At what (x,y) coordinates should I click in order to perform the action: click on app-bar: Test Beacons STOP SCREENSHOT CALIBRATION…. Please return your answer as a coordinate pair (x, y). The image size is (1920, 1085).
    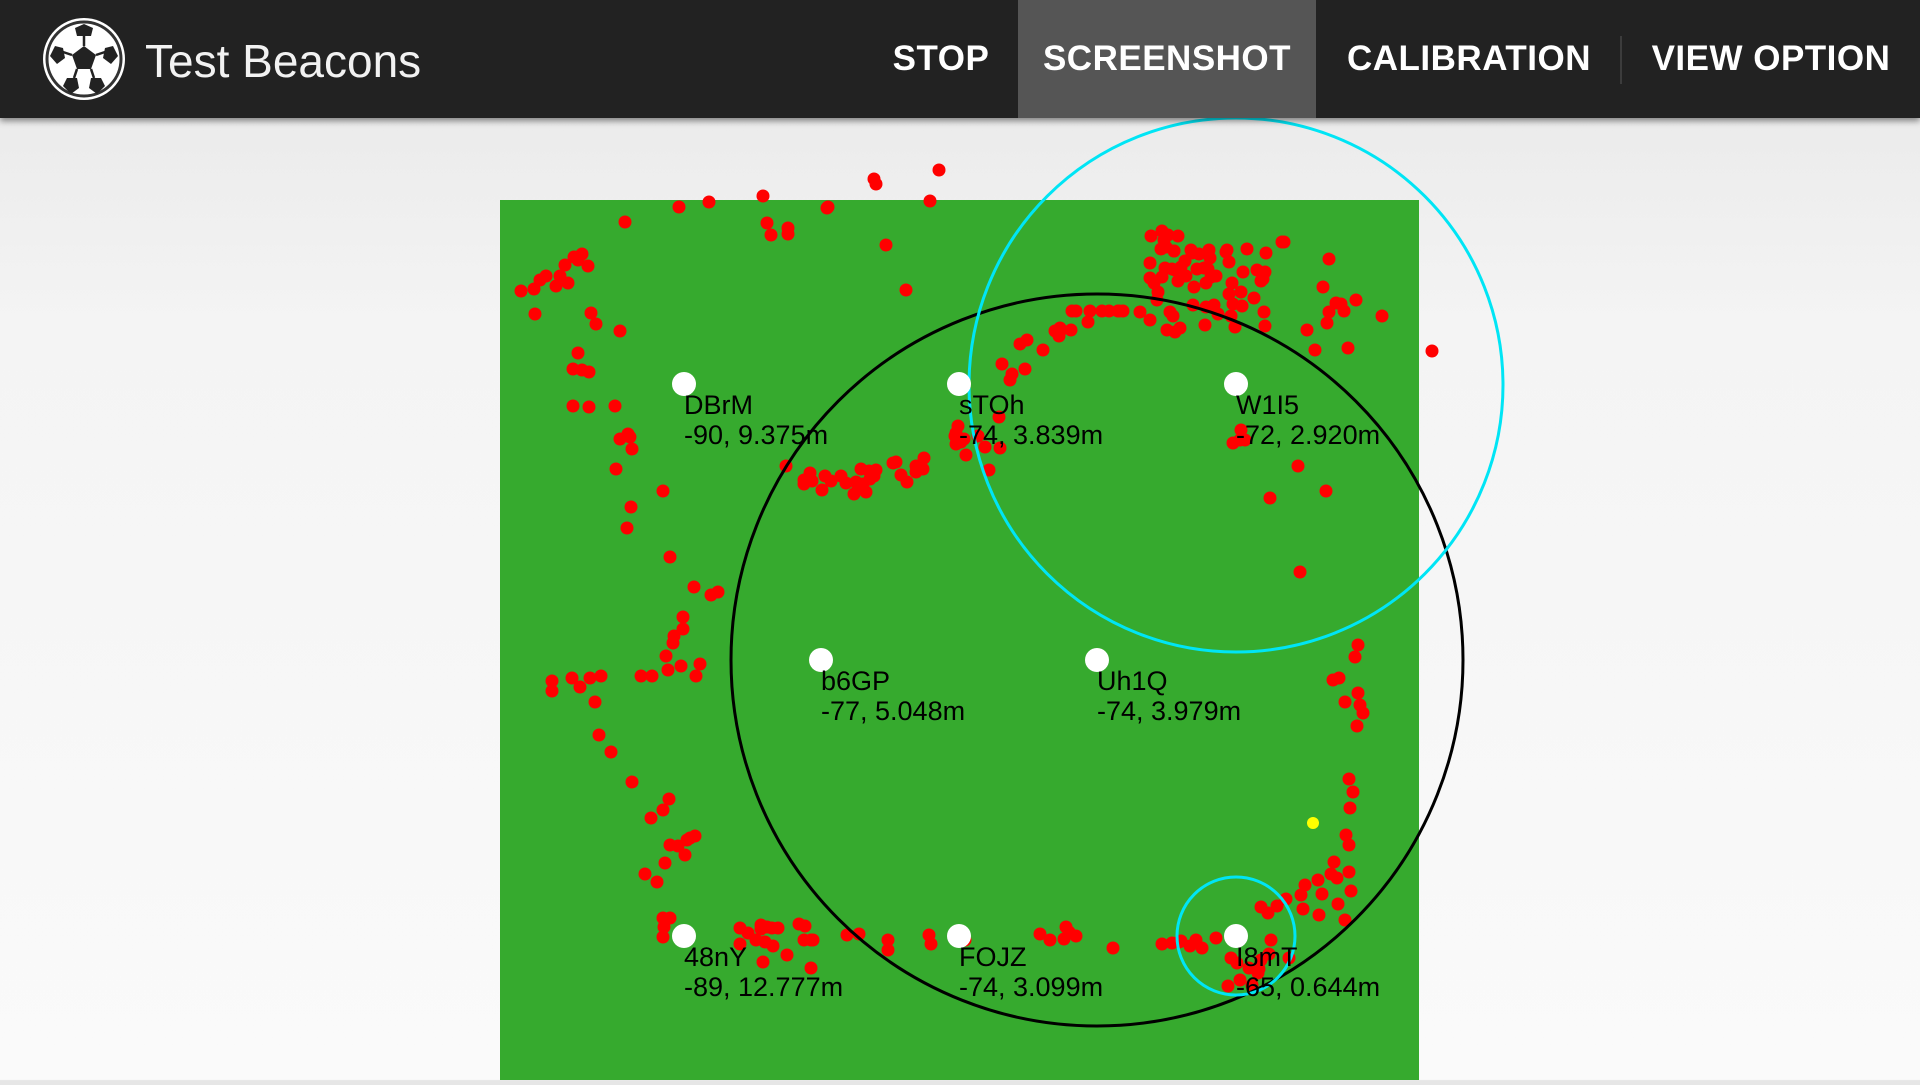
    Looking at the image, I should click on (960, 59).